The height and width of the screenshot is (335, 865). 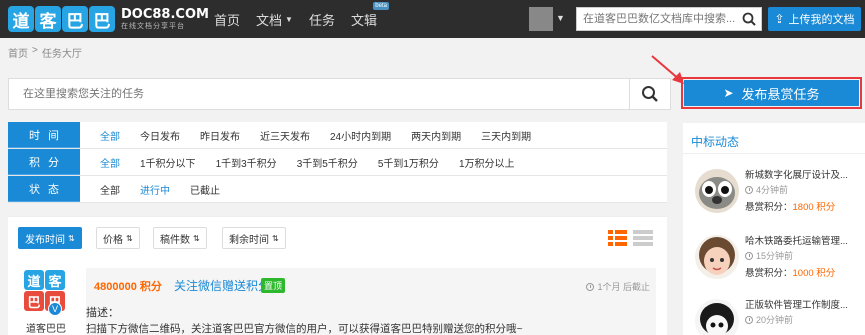 I want to click on nav-tasks-label: 任务, so click(x=321, y=20).